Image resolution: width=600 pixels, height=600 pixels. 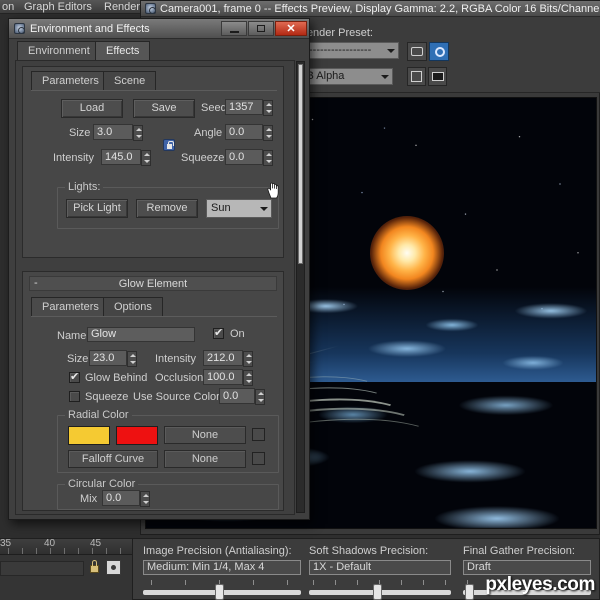 What do you see at coordinates (73, 336) in the screenshot?
I see `name-label: Name:` at bounding box center [73, 336].